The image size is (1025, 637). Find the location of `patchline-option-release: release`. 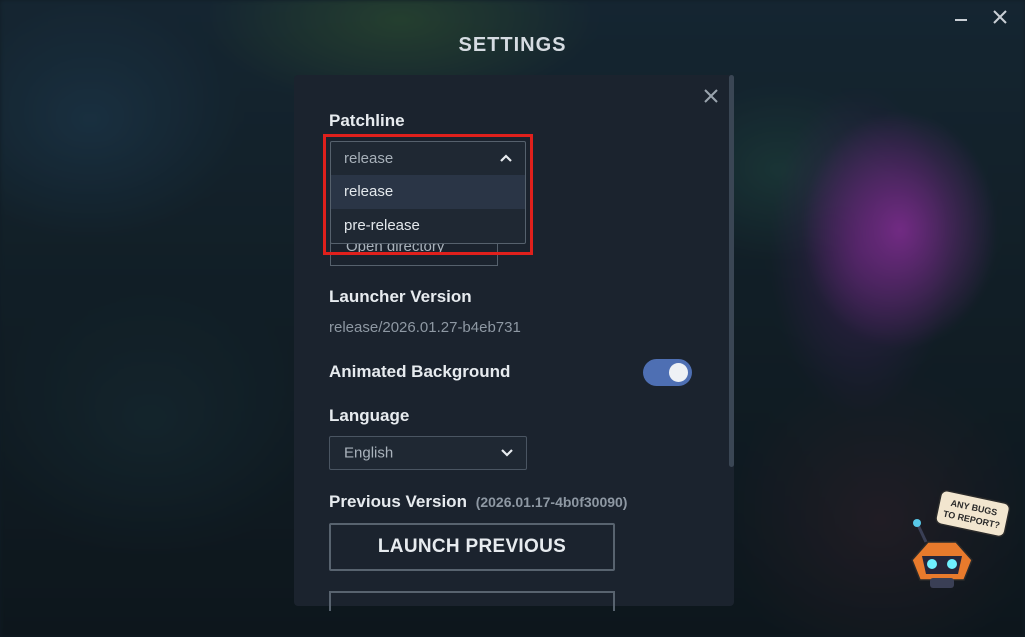

patchline-option-release: release is located at coordinates (428, 192).